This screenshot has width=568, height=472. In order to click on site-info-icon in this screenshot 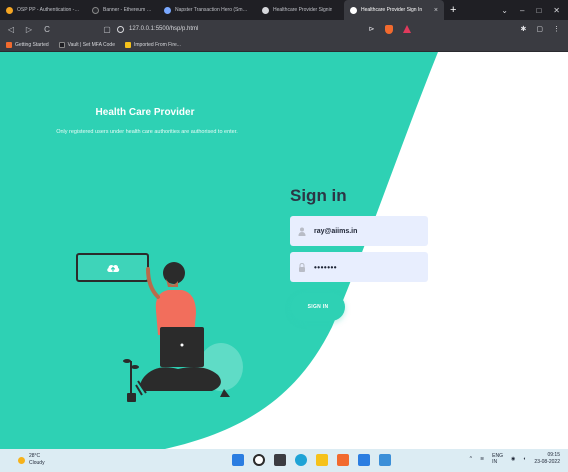, I will do `click(120, 29)`.